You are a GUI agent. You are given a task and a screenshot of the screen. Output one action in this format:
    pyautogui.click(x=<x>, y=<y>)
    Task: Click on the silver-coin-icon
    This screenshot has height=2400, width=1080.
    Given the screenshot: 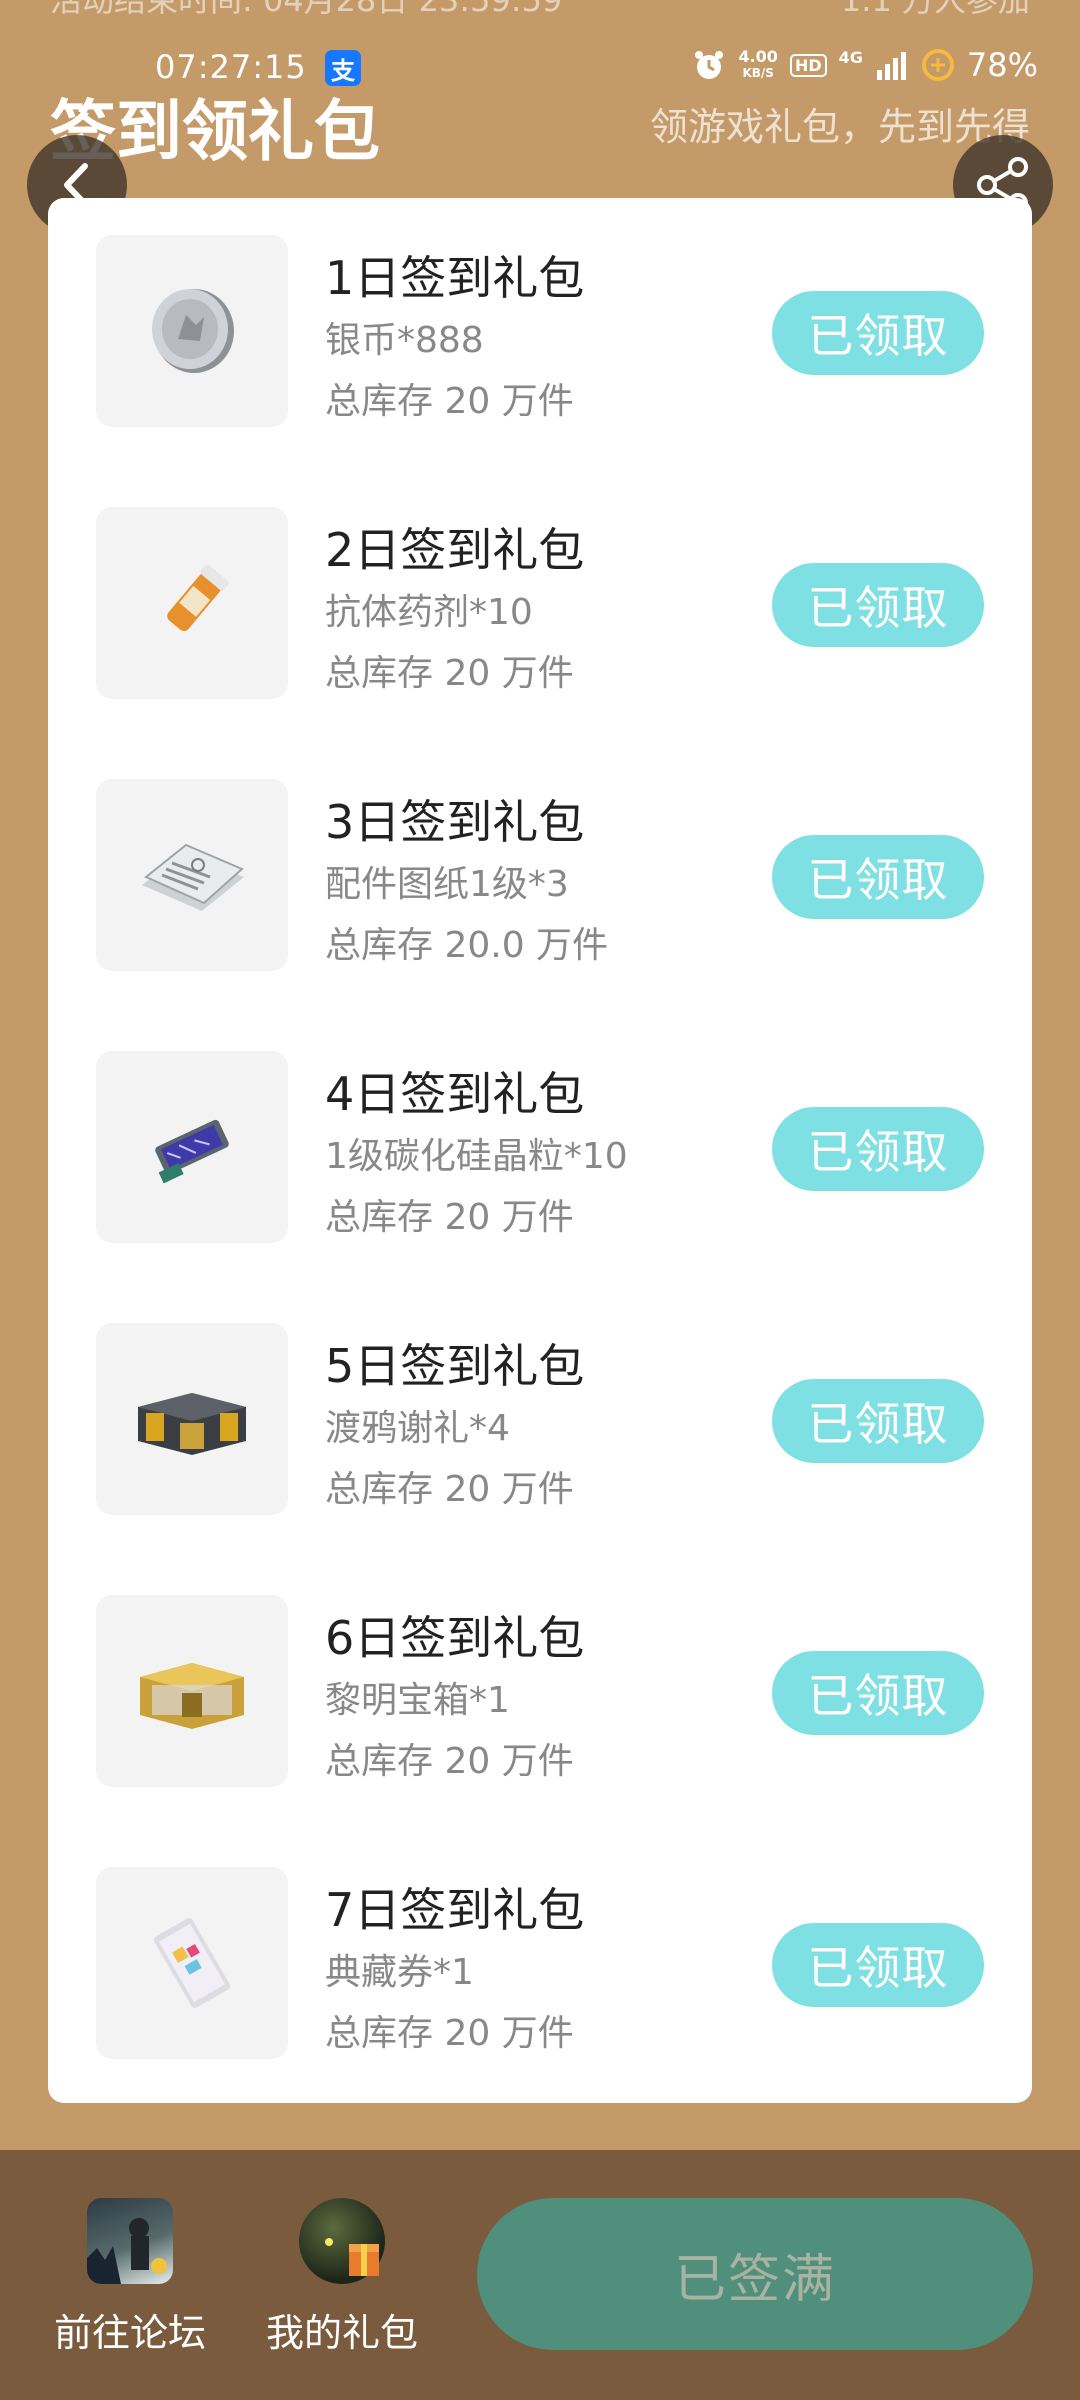 What is the action you would take?
    pyautogui.click(x=193, y=331)
    